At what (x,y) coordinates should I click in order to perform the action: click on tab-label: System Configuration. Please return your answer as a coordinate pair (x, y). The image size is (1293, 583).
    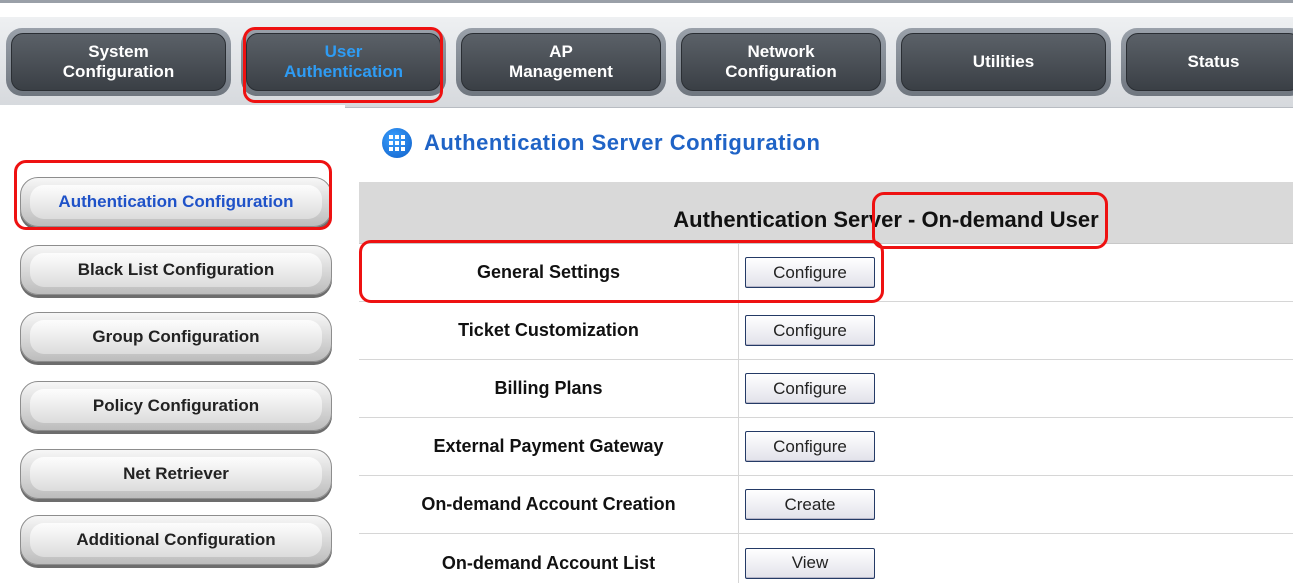
    Looking at the image, I should click on (118, 61).